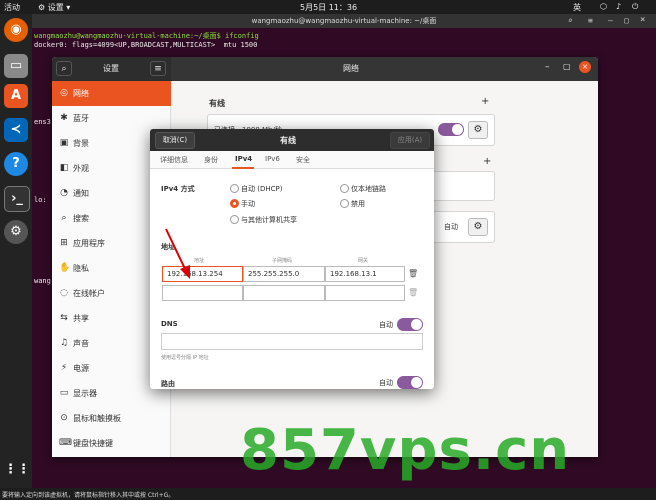 The width and height of the screenshot is (656, 500). What do you see at coordinates (81, 268) in the screenshot?
I see `sidebar-item-label: 隐私` at bounding box center [81, 268].